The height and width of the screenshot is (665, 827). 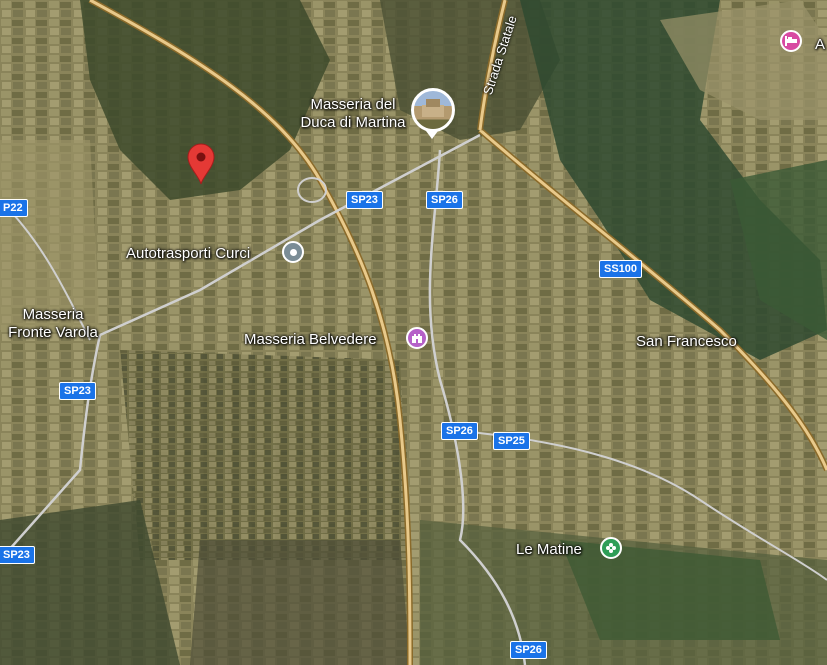 I want to click on place-label-line2: Fronte Varola, so click(x=53, y=332).